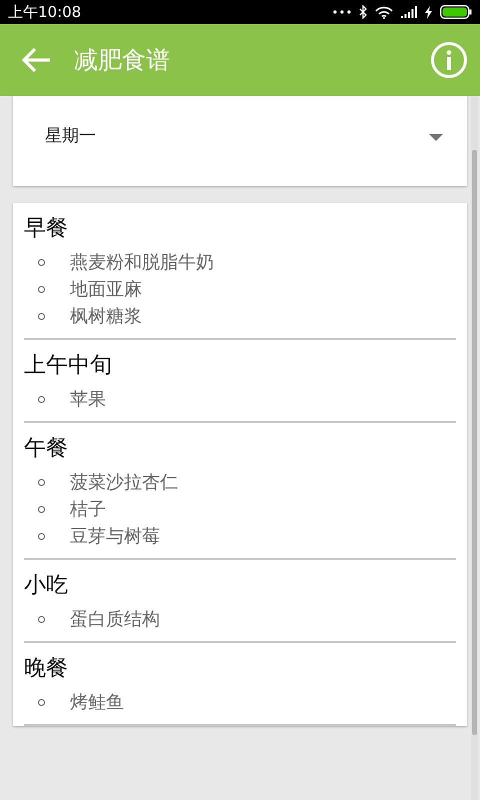  What do you see at coordinates (363, 12) in the screenshot?
I see `bluetooth-icon` at bounding box center [363, 12].